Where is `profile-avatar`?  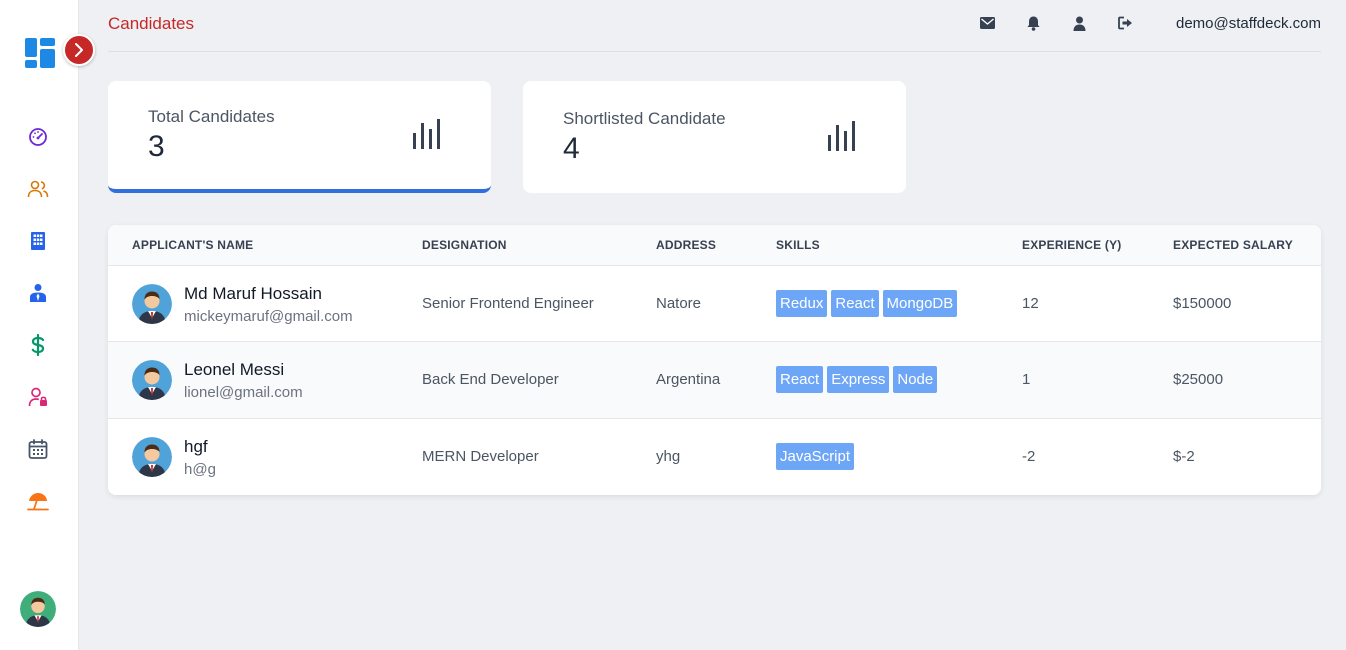
profile-avatar is located at coordinates (38, 609).